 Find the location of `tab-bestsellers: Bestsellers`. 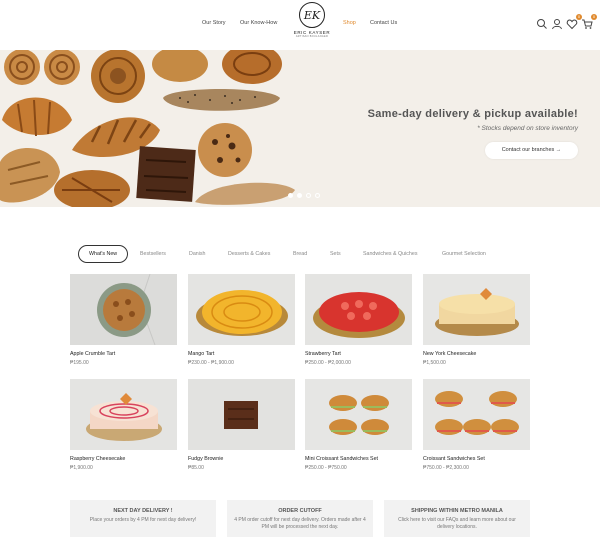

tab-bestsellers: Bestsellers is located at coordinates (153, 254).